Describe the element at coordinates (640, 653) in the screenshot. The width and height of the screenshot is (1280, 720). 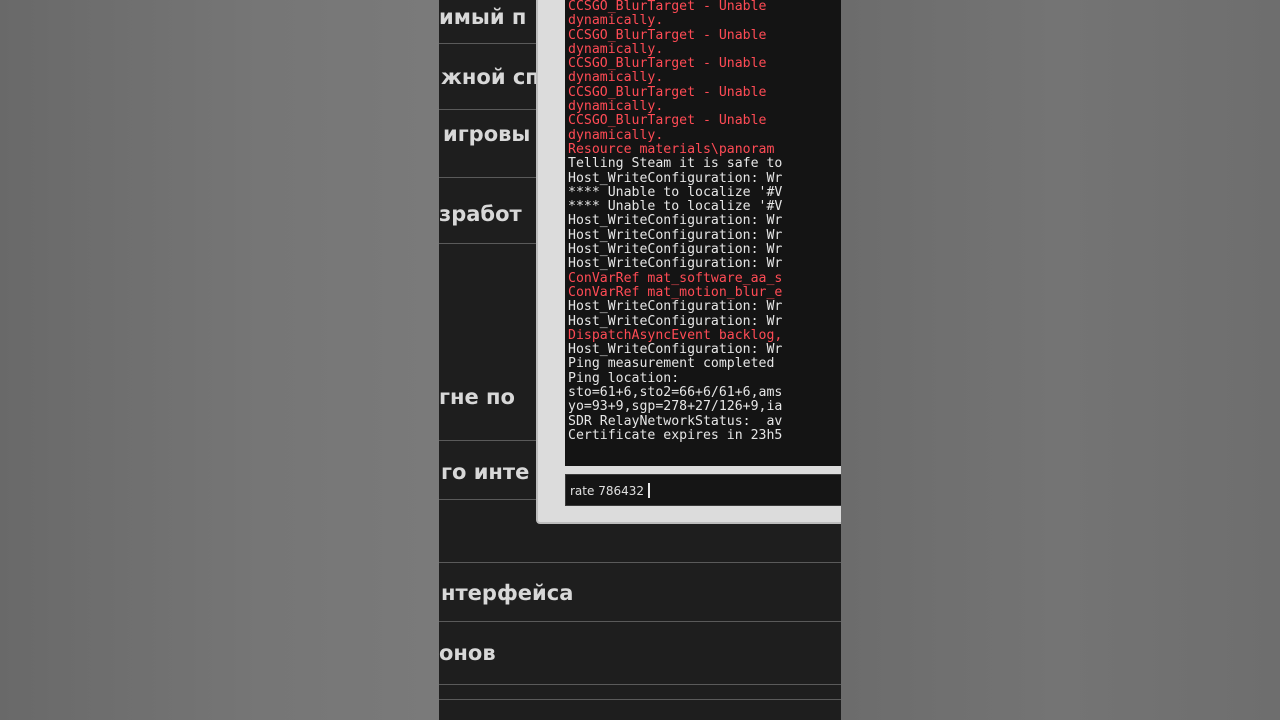
I see `menu-item: онов` at that location.